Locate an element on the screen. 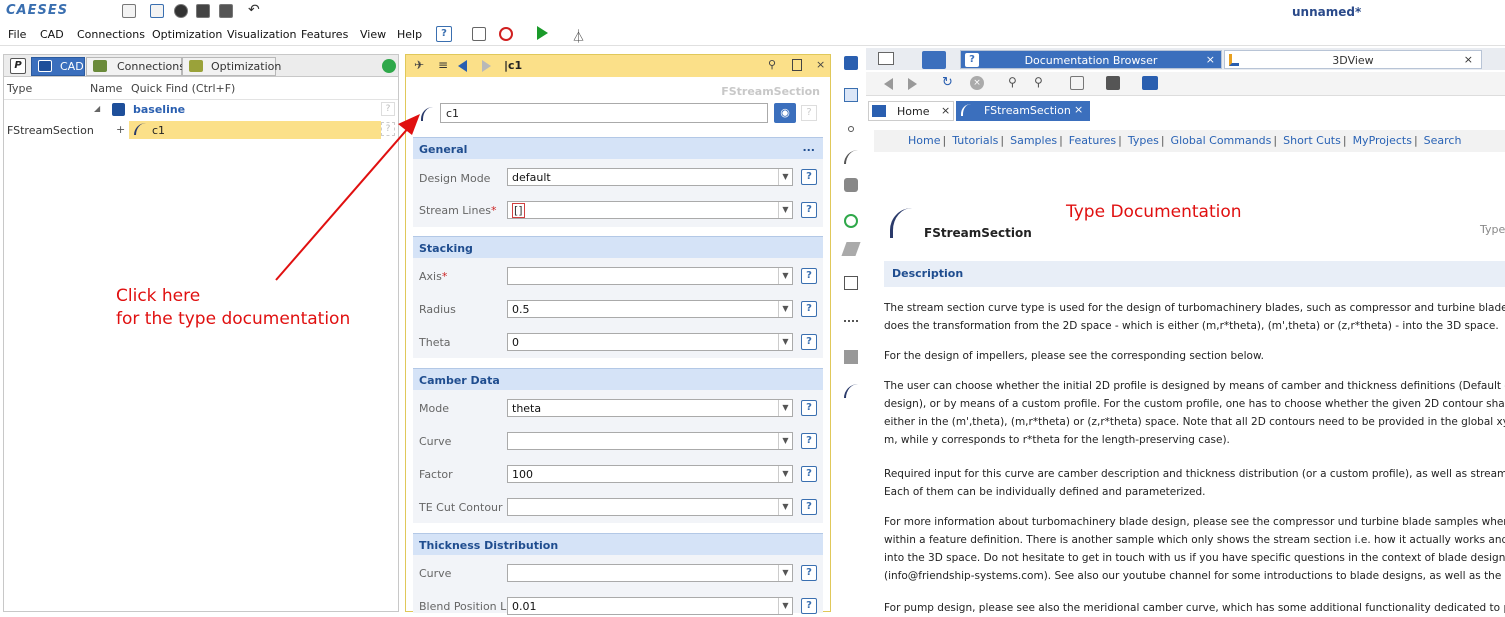 This screenshot has width=1505, height=617. annotation-line: Click here is located at coordinates (158, 296).